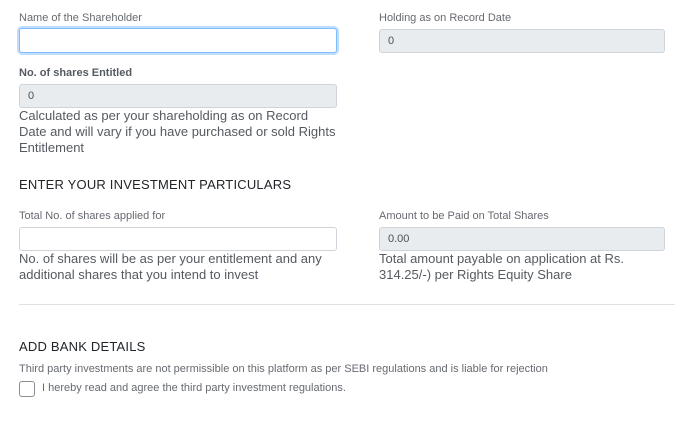  Describe the element at coordinates (155, 184) in the screenshot. I see `investment-heading: ENTER YOUR INVESTMENT PARTICULARS` at that location.